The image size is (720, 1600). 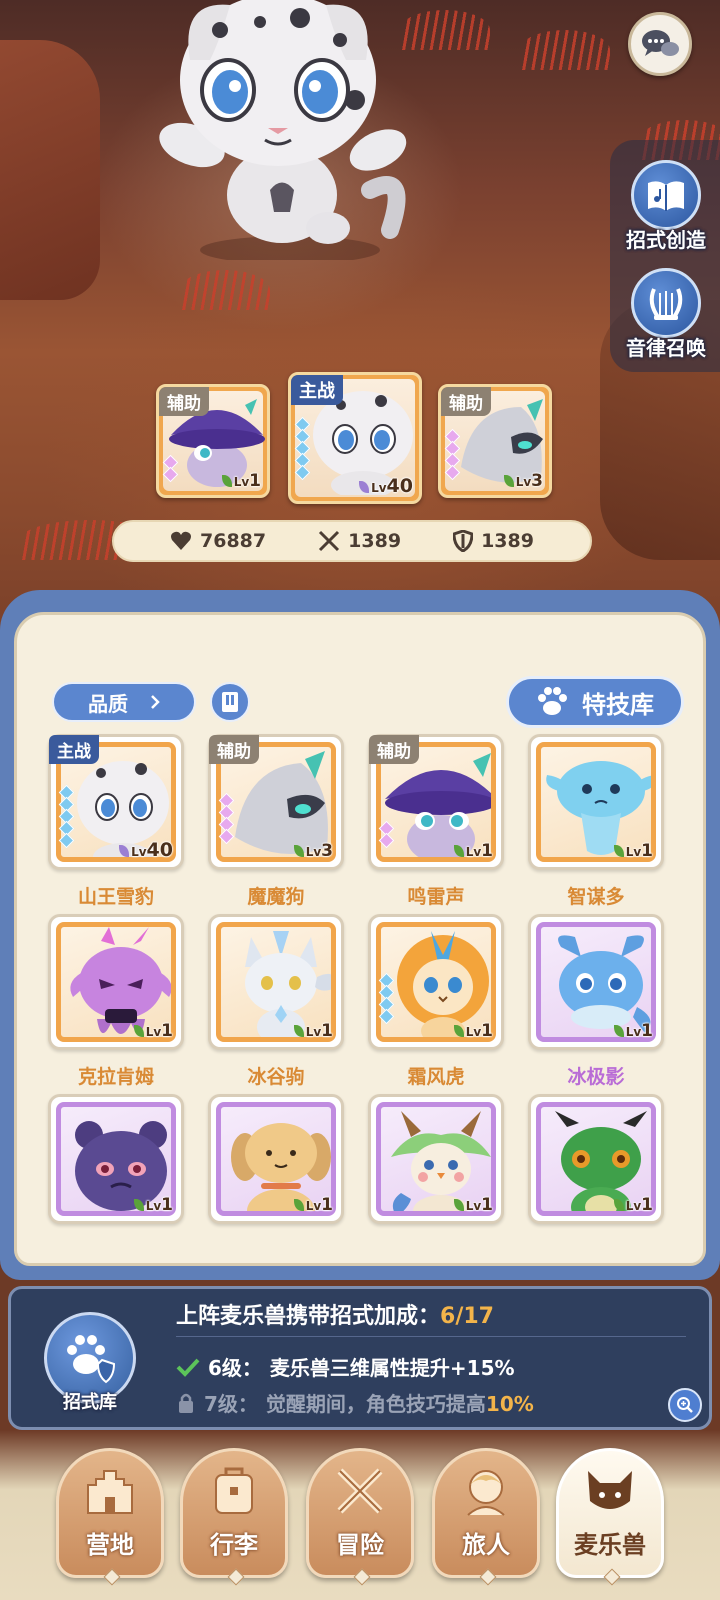 I want to click on chat-bubbles-icon, so click(x=660, y=43).